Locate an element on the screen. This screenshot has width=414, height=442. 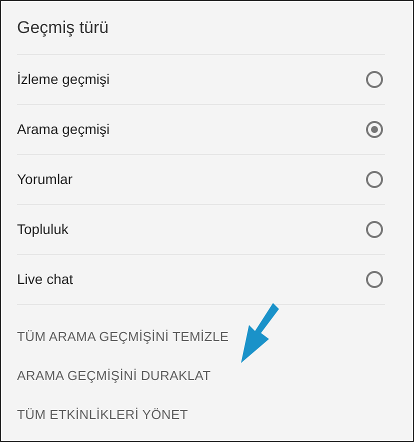
option-label: Arama geçmişi is located at coordinates (63, 129).